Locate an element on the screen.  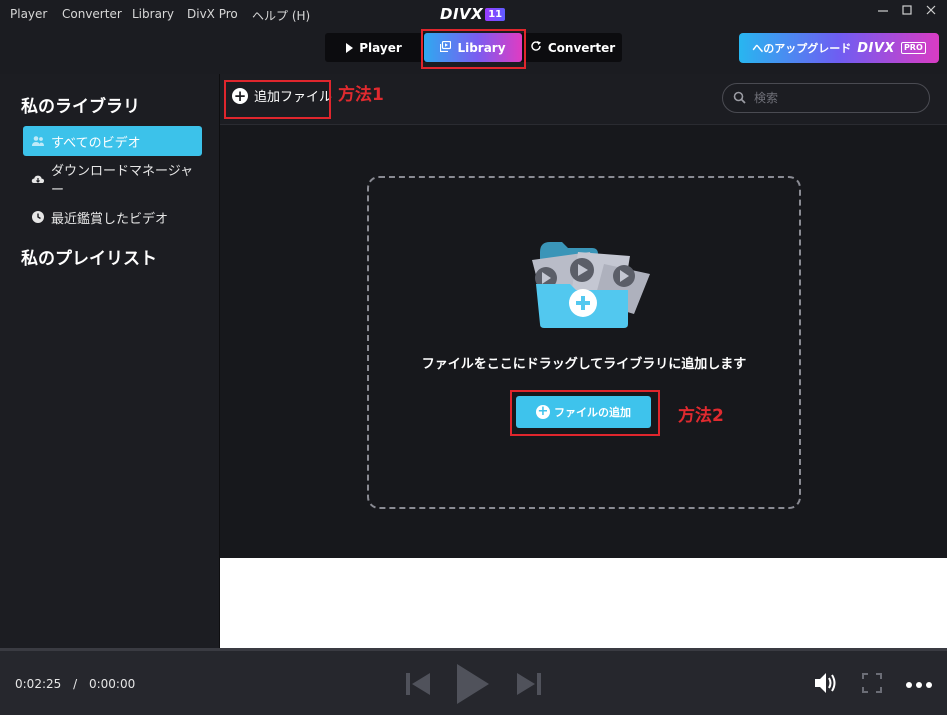
menu-help: ヘルプ (H) is located at coordinates (281, 15).